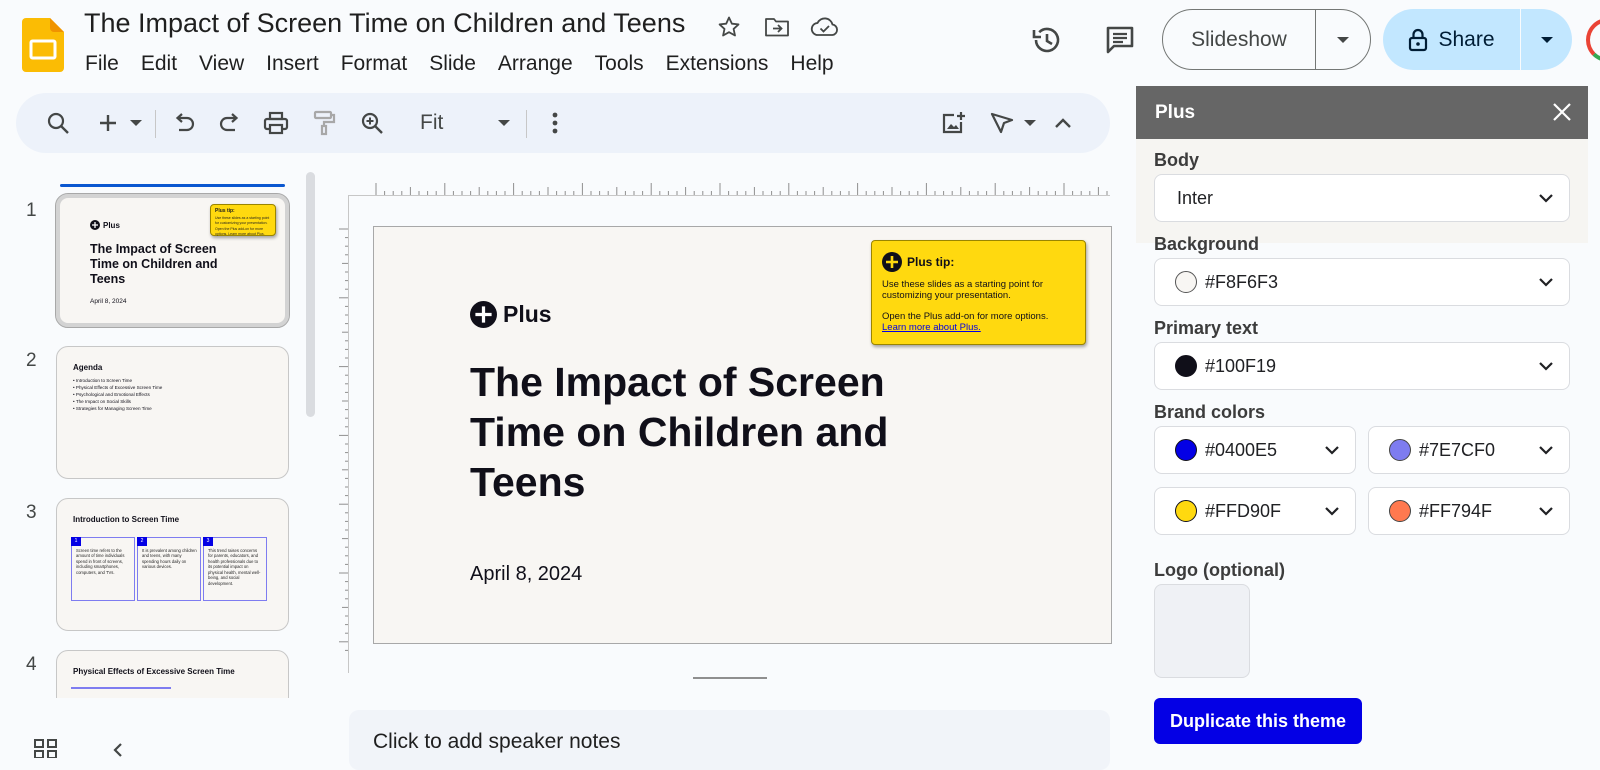 This screenshot has height=770, width=1600. Describe the element at coordinates (136, 123) in the screenshot. I see `new-slide-dropdown-icon` at that location.